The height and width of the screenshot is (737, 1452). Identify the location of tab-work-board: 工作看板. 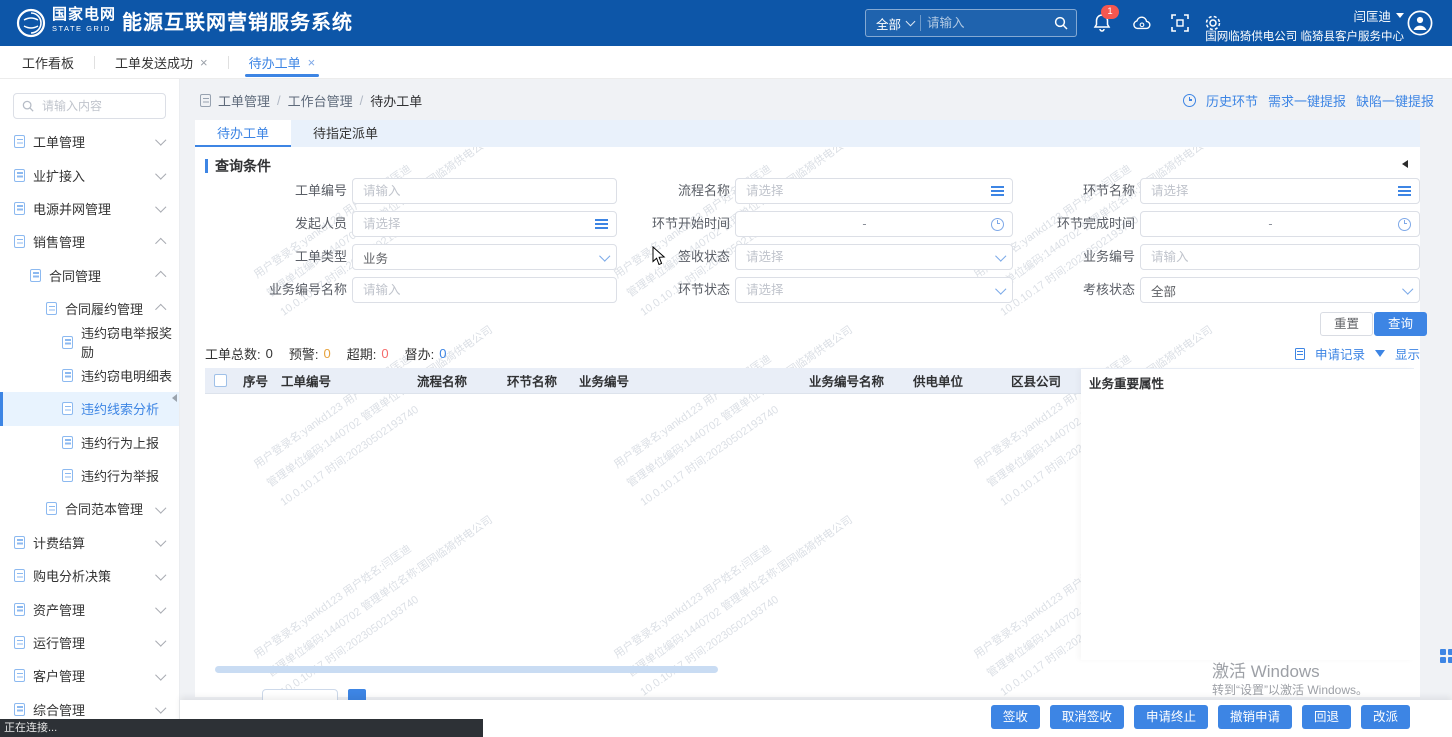
(48, 62).